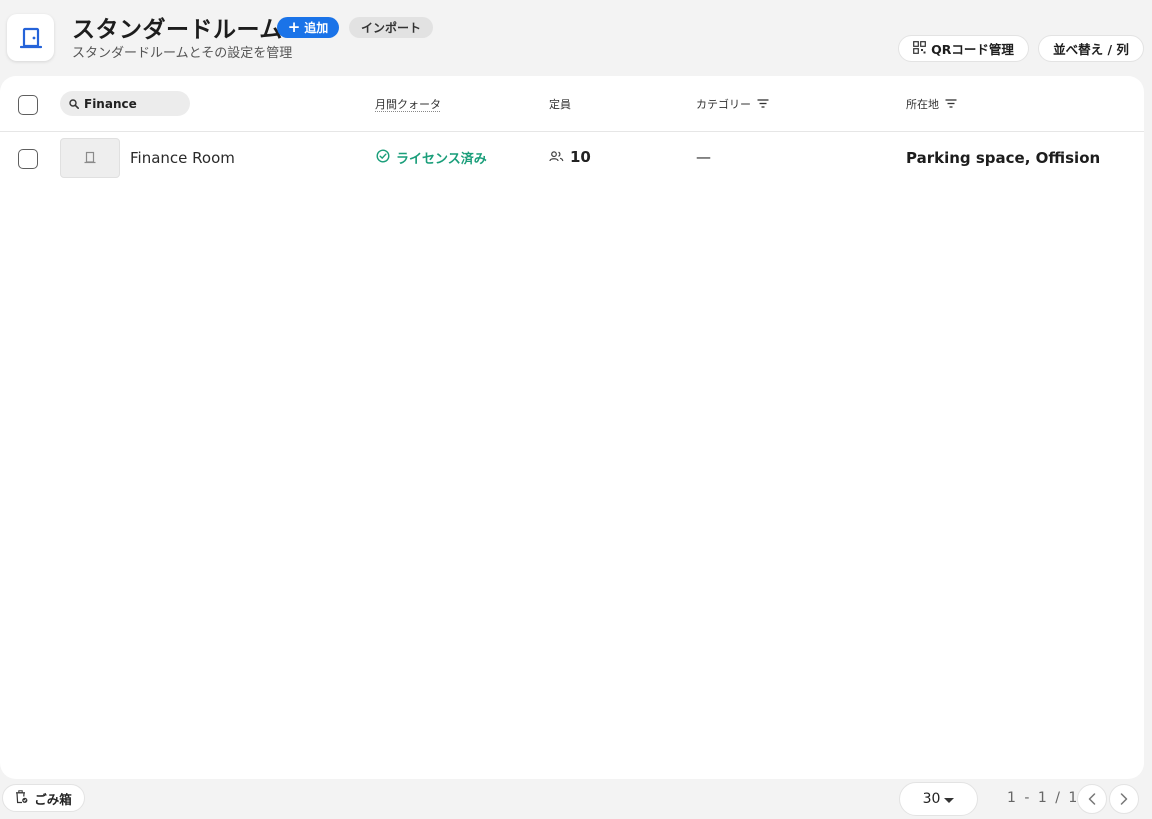 This screenshot has height=819, width=1152. Describe the element at coordinates (383, 157) in the screenshot. I see `check-circle-icon` at that location.